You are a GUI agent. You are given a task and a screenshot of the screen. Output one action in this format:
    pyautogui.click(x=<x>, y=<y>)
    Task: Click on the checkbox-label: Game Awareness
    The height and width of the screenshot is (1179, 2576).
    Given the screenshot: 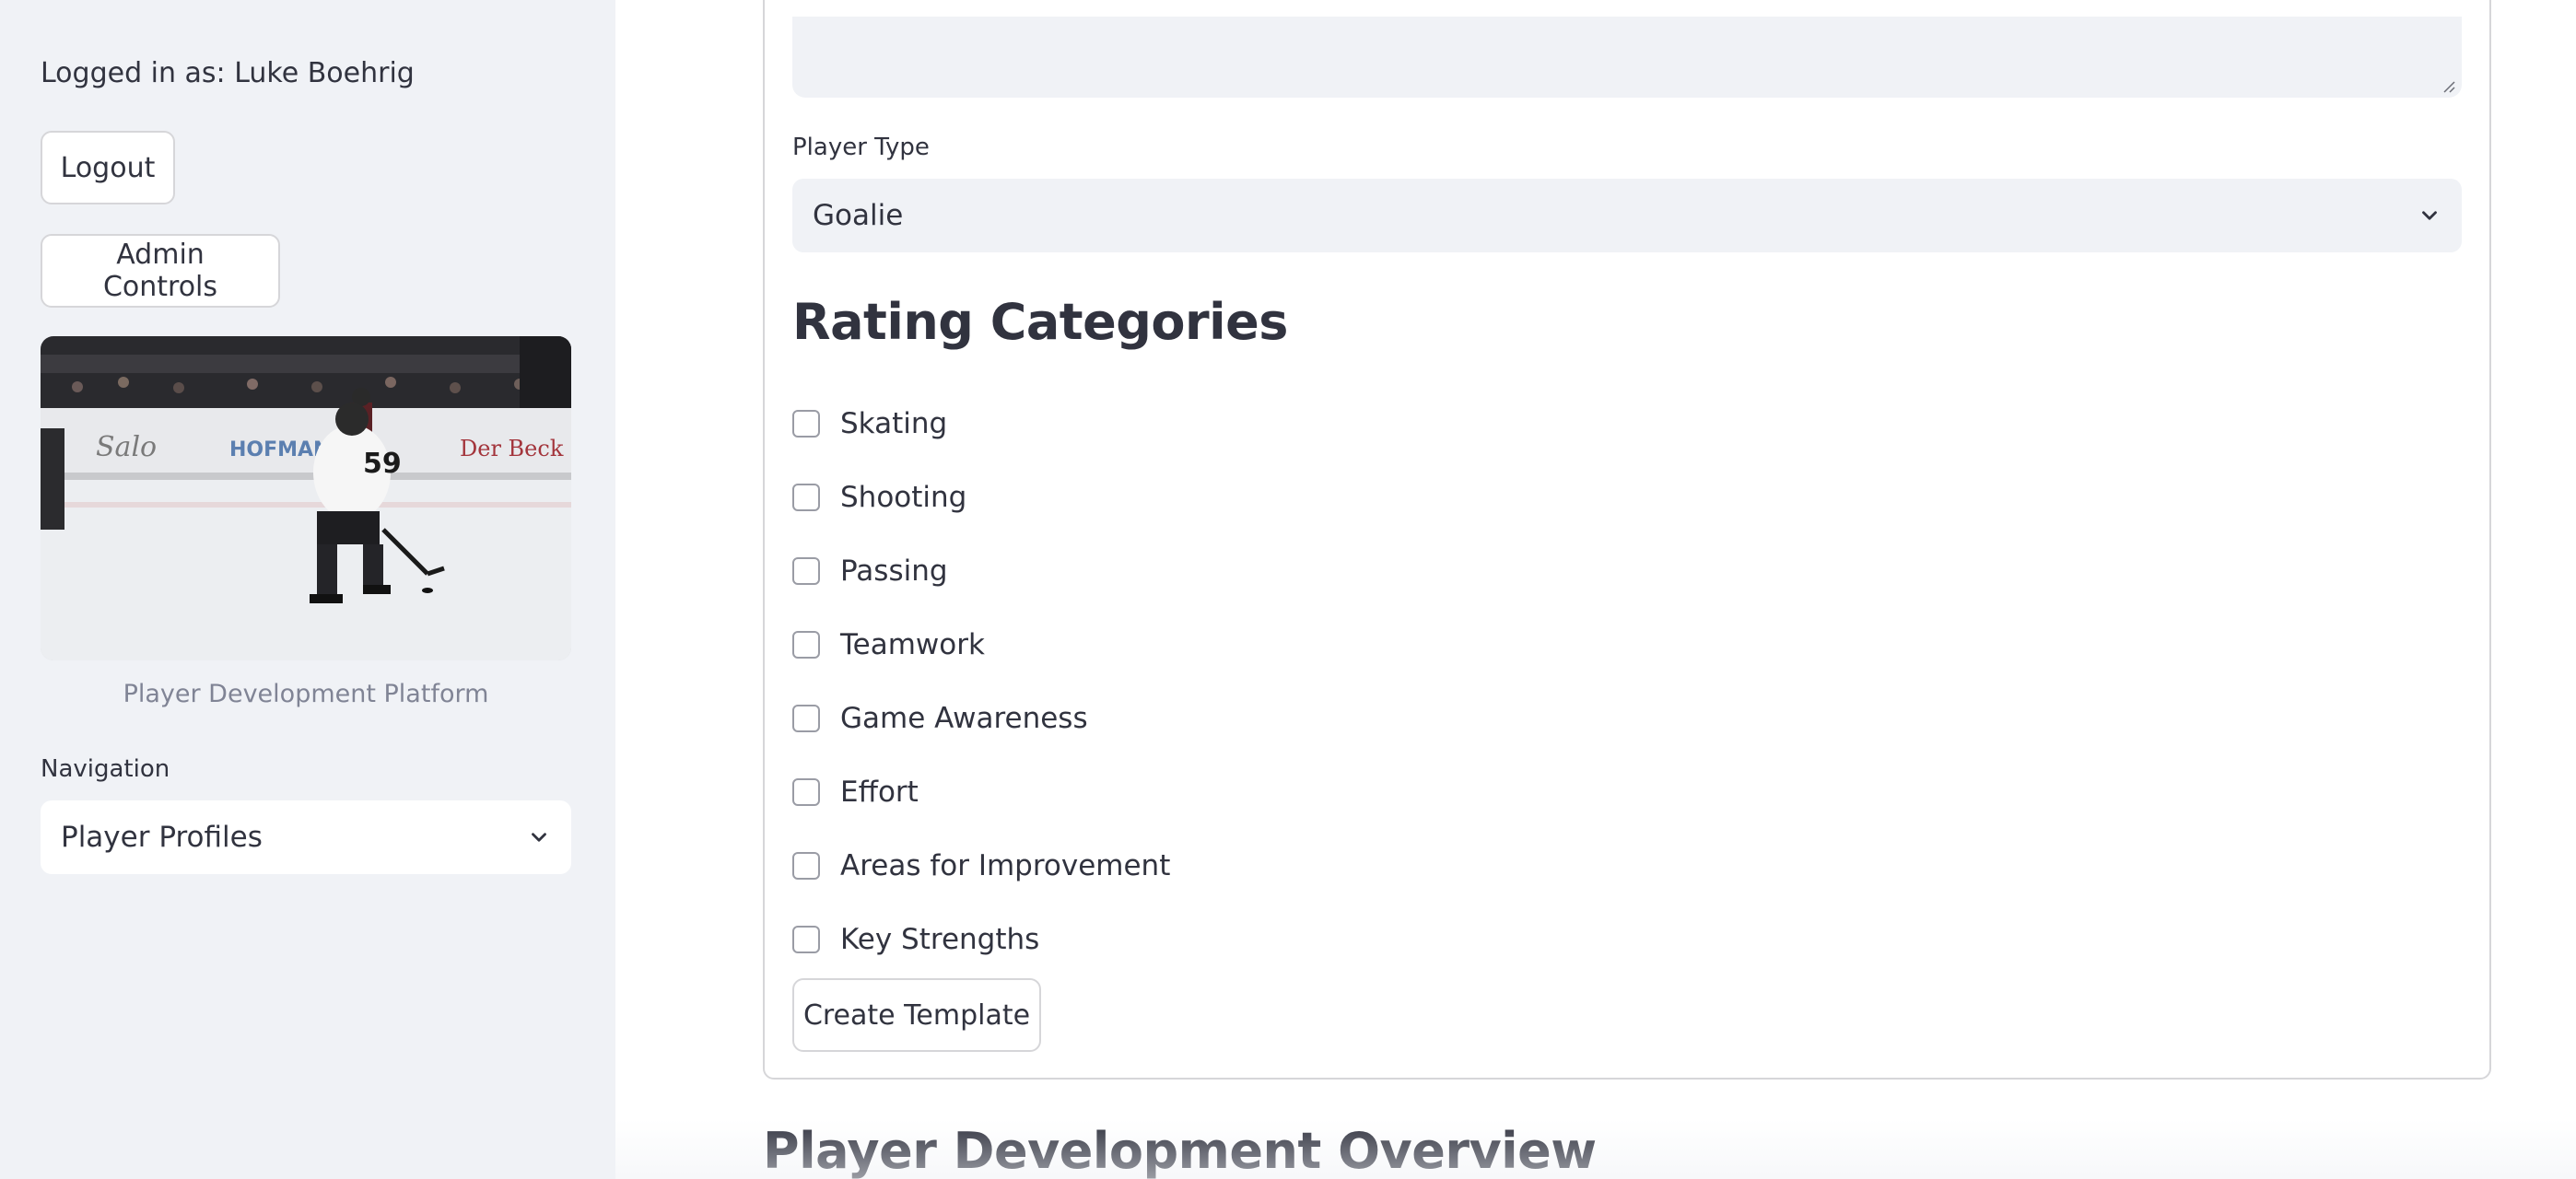 What is the action you would take?
    pyautogui.click(x=964, y=718)
    